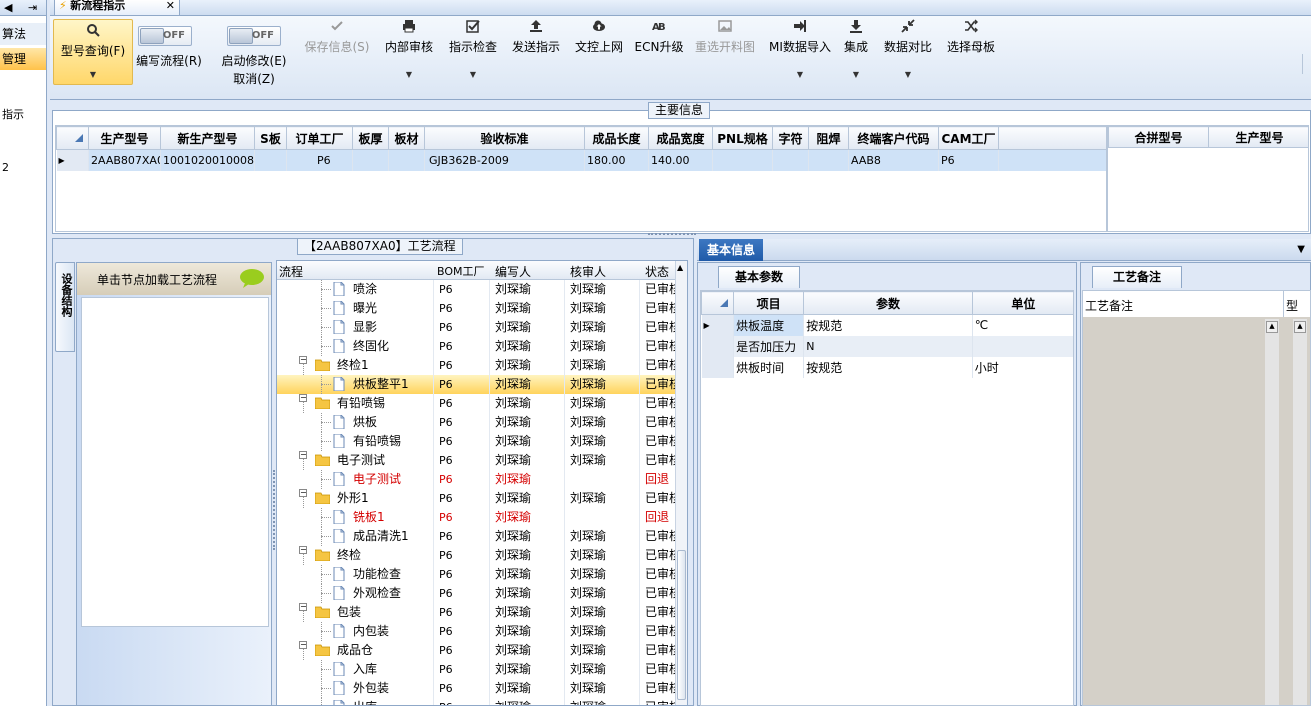  I want to click on instruction-check-button: 指示检查 ▼, so click(473, 56).